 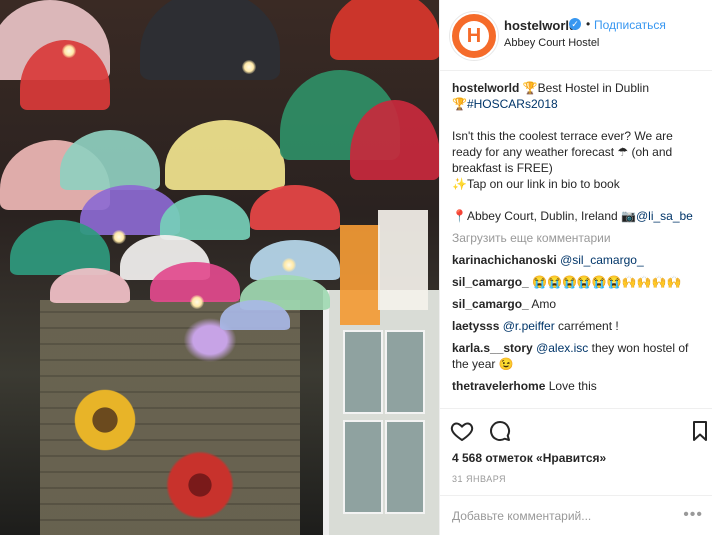 I want to click on comment-row: sil_camargo_ Amo, so click(x=579, y=304).